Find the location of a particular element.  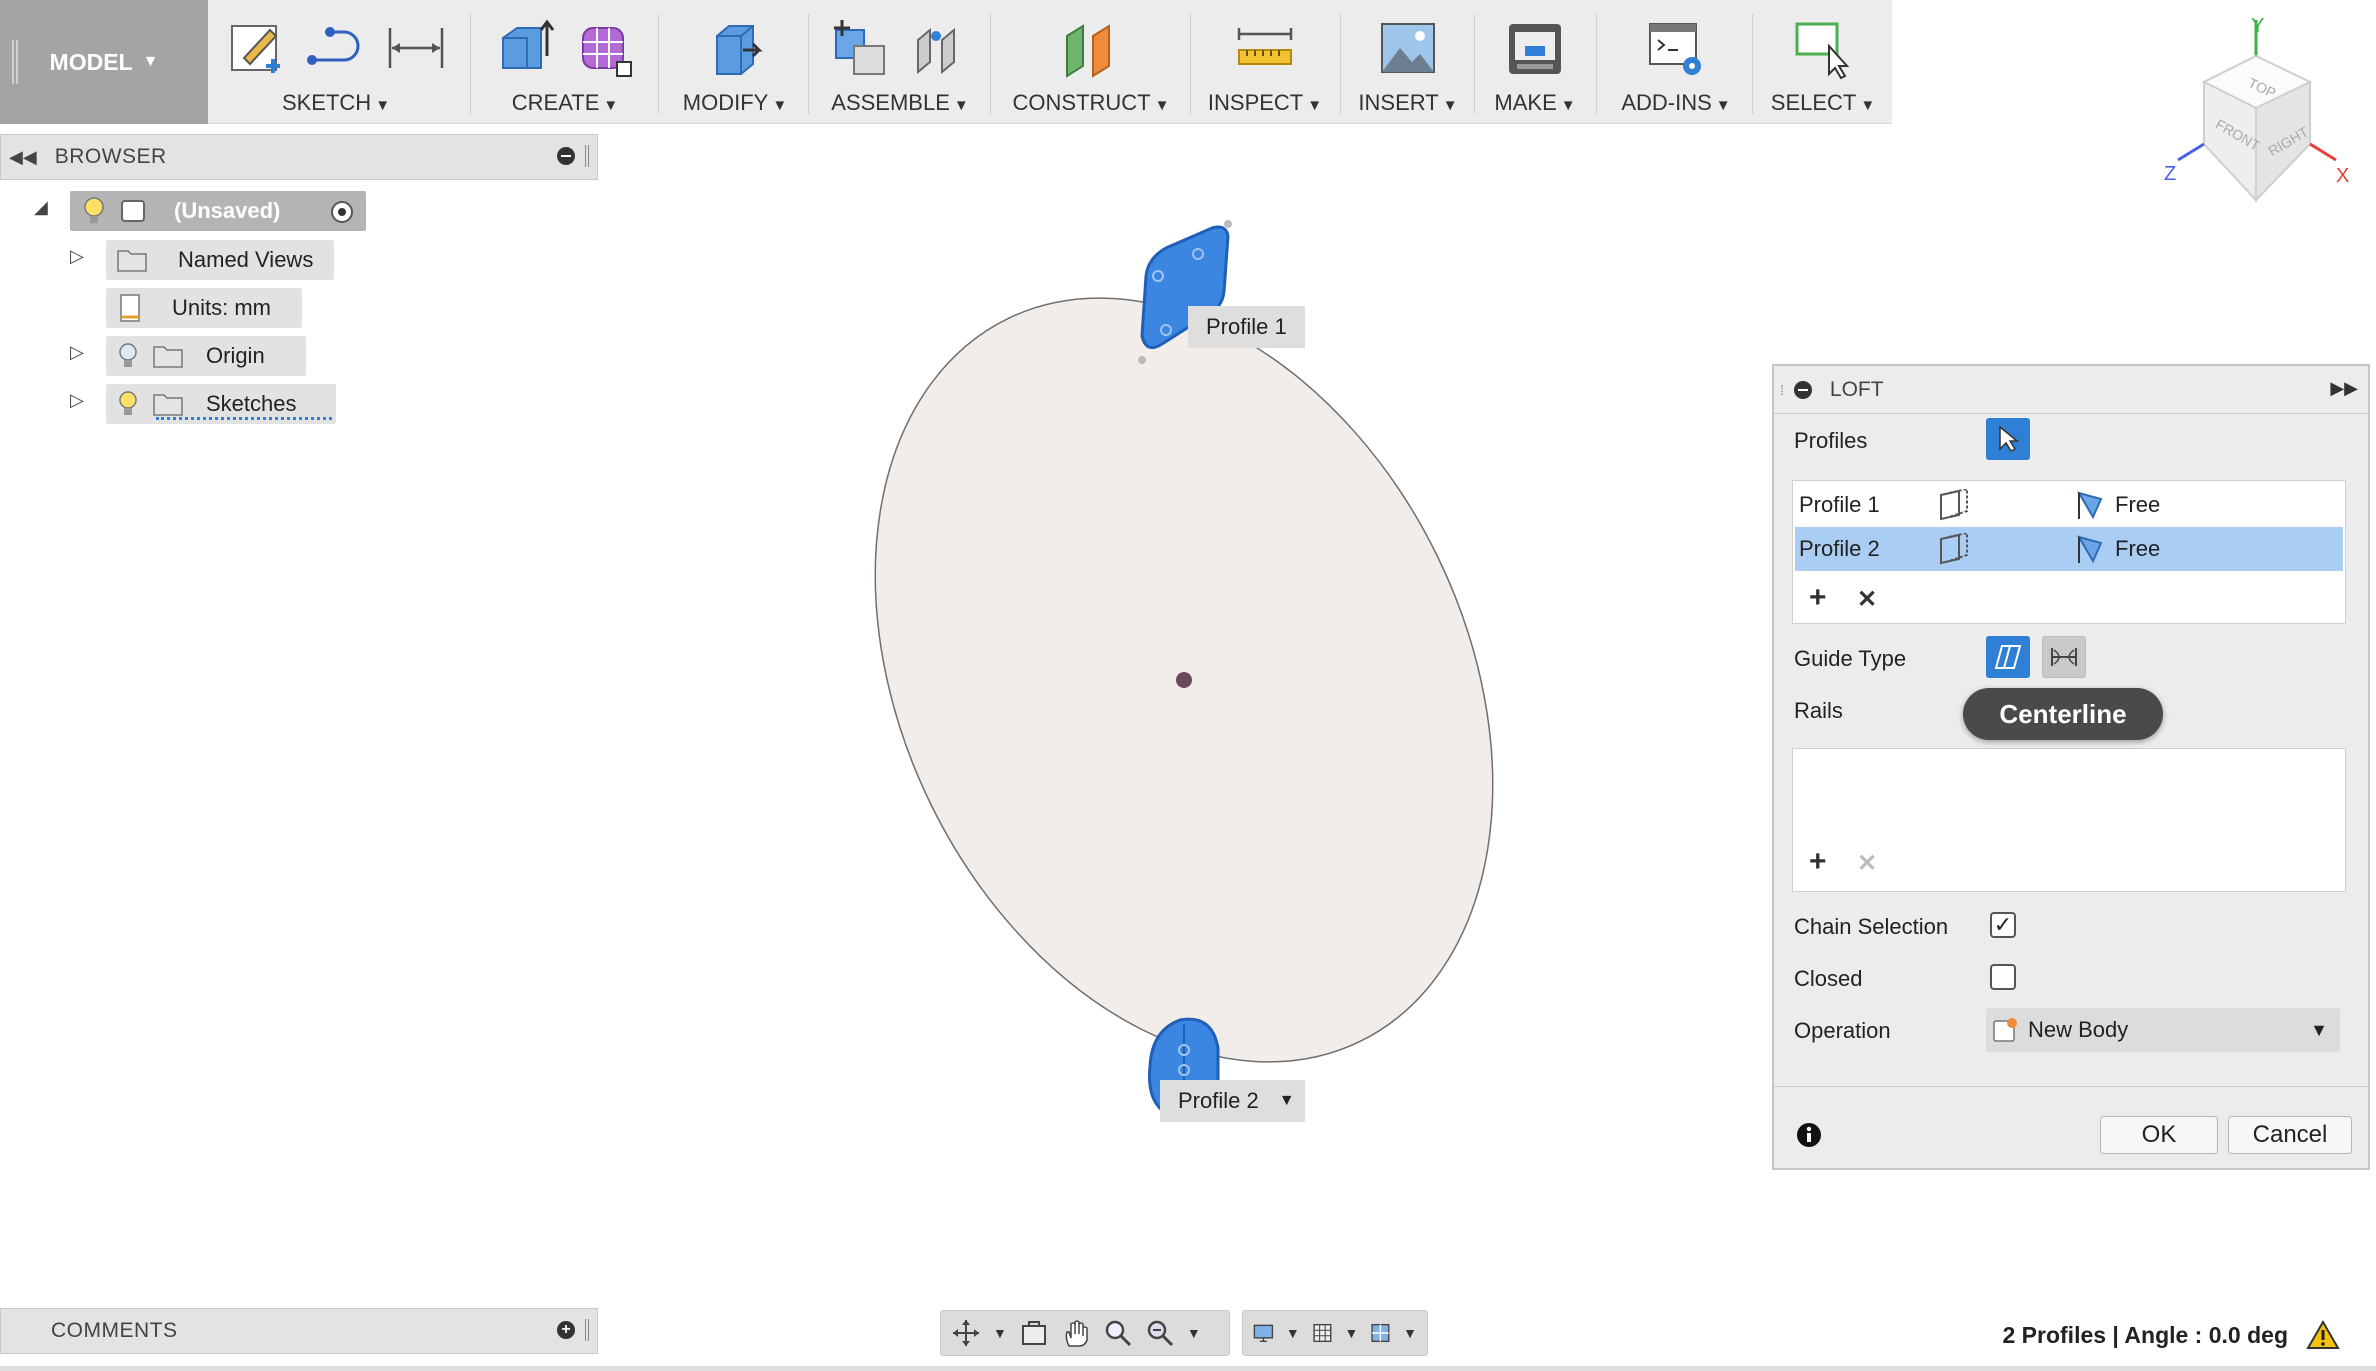

profile-row: Profile 1 Free is located at coordinates (2069, 505).